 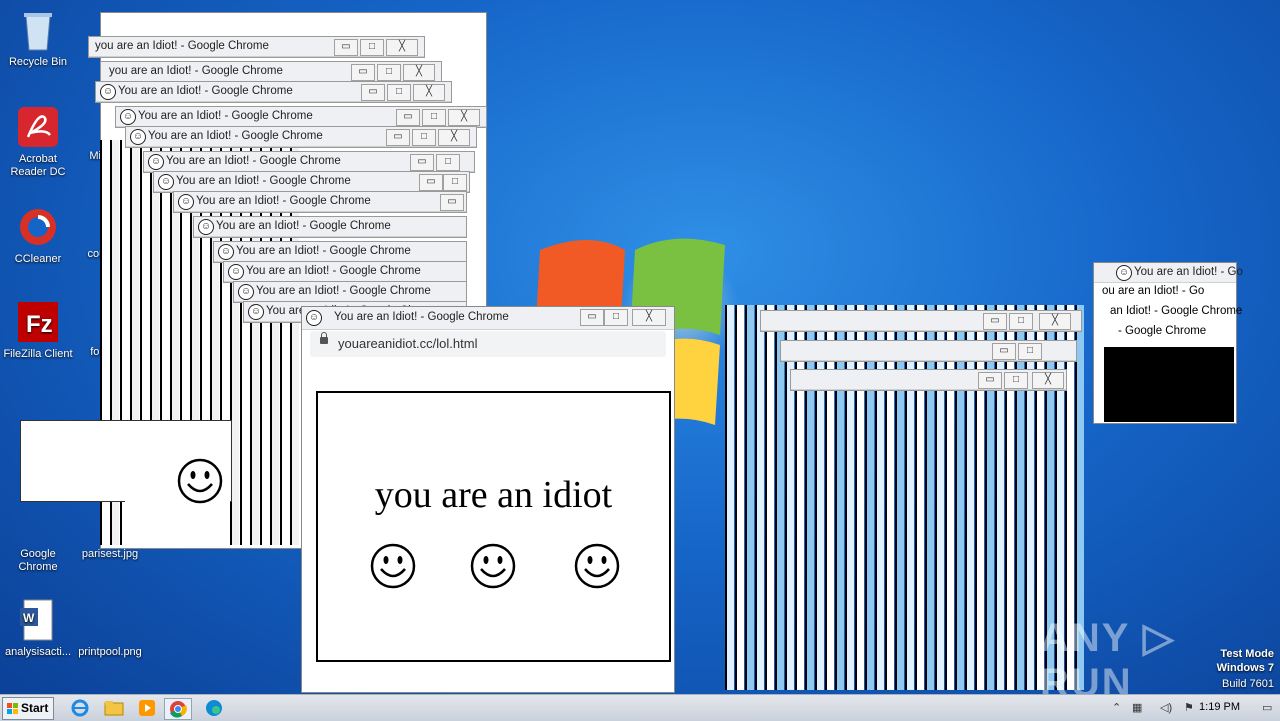 What do you see at coordinates (214, 708) in the screenshot?
I see `edge-icon` at bounding box center [214, 708].